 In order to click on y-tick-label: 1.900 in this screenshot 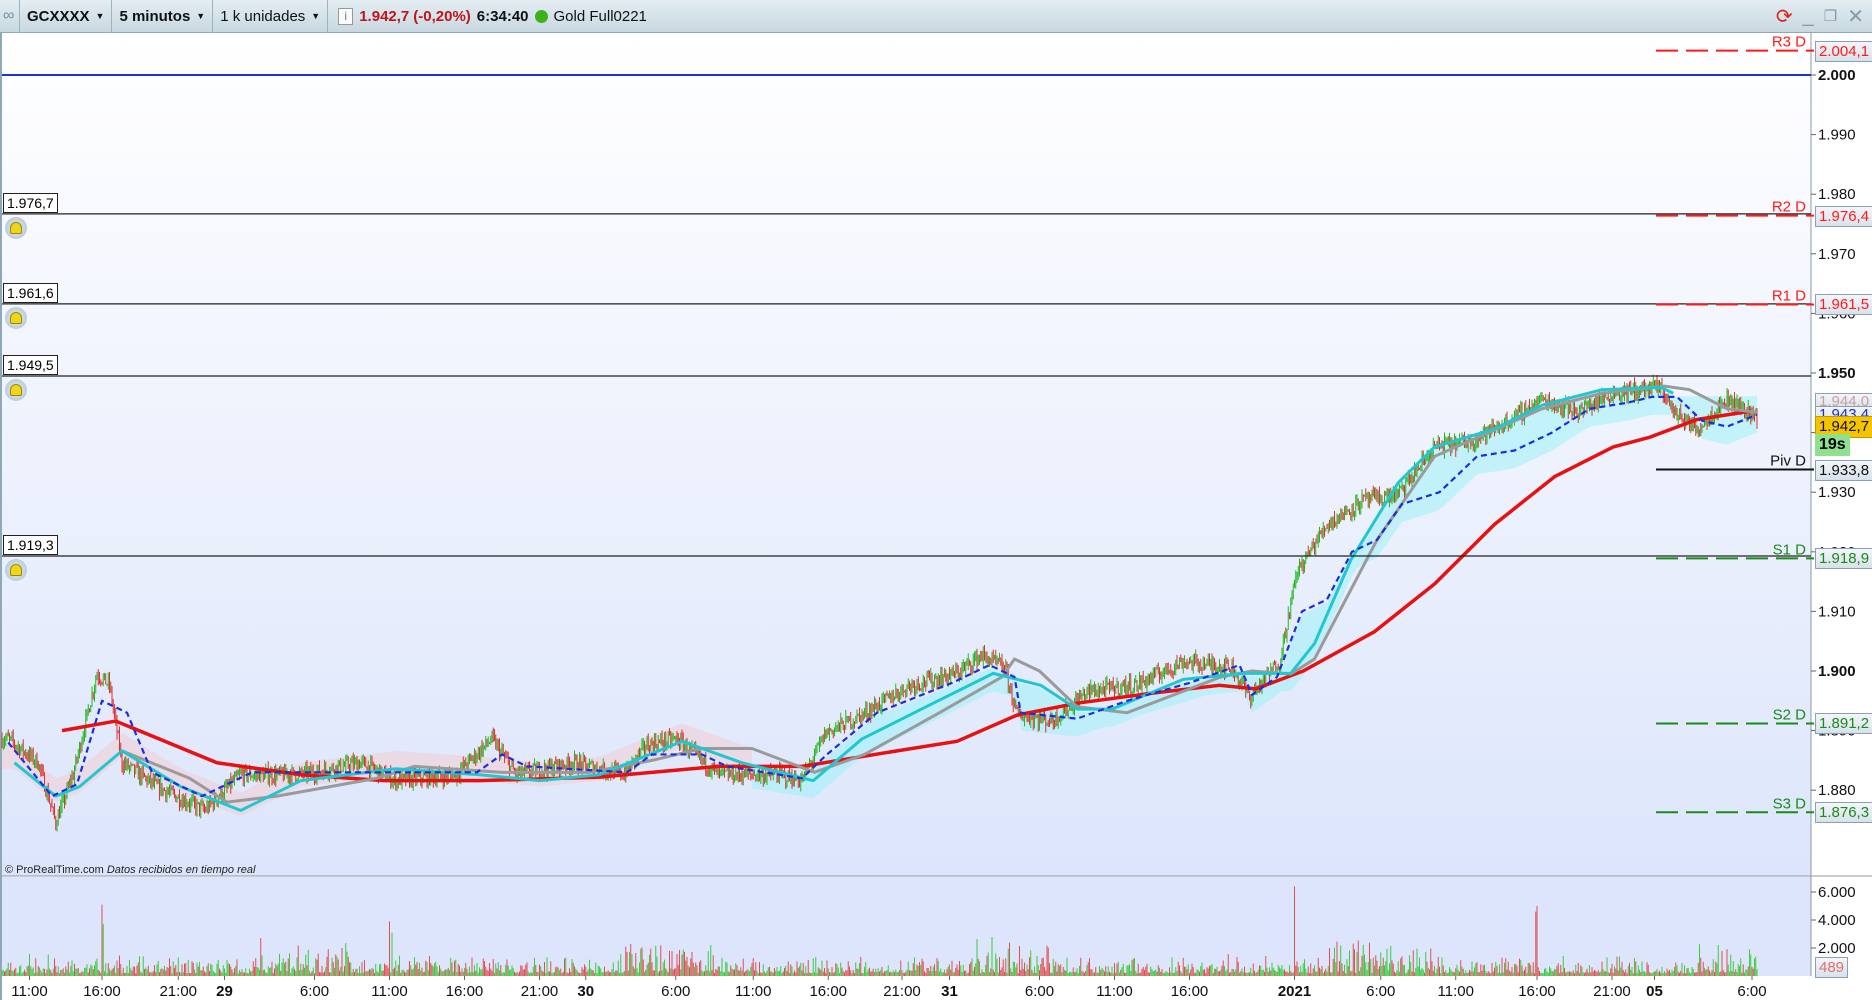, I will do `click(1837, 671)`.